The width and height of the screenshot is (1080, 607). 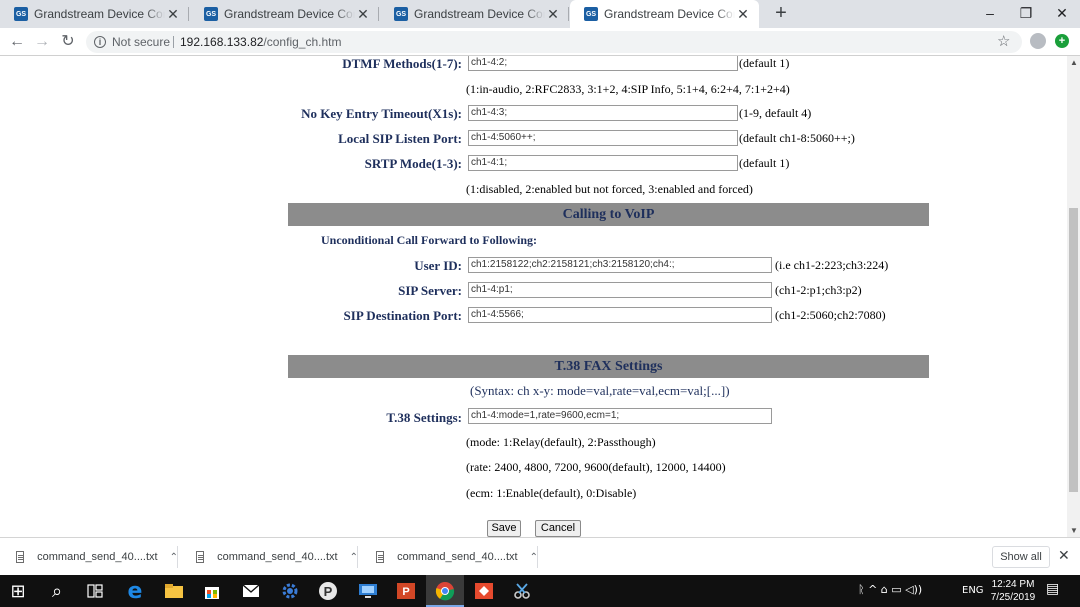 What do you see at coordinates (430, 290) in the screenshot?
I see `sip-server-label: SIP Server:` at bounding box center [430, 290].